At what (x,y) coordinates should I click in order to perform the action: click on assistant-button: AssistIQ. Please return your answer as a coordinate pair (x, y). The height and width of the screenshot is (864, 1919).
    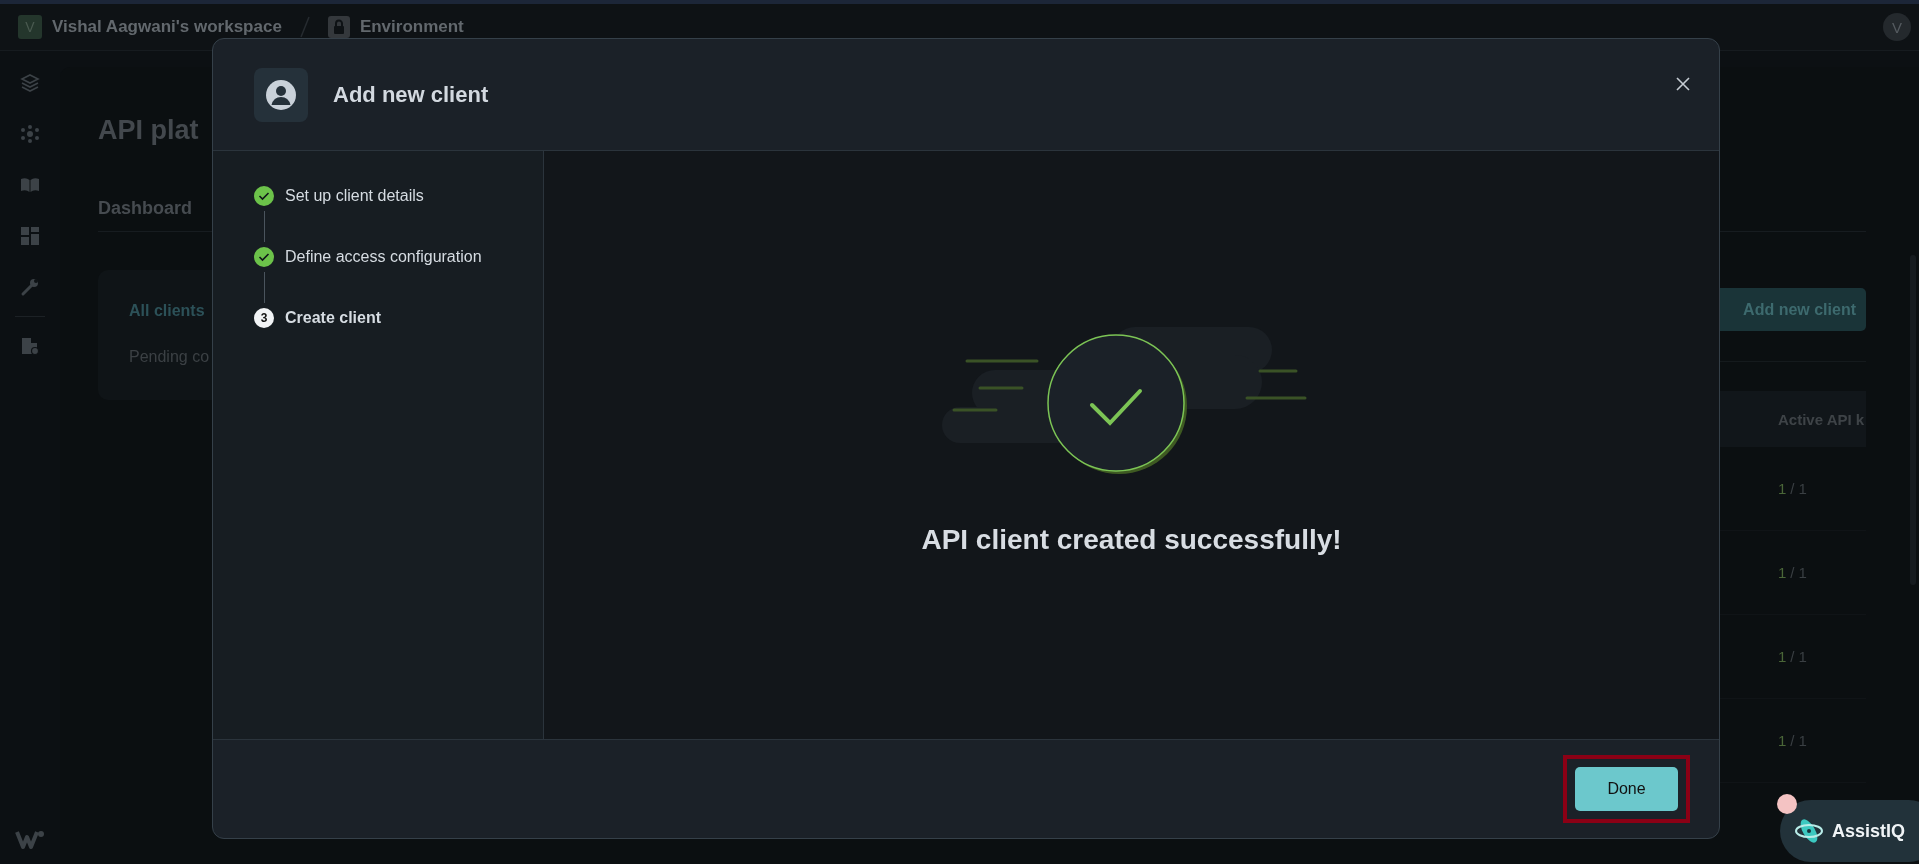
    Looking at the image, I should click on (1849, 831).